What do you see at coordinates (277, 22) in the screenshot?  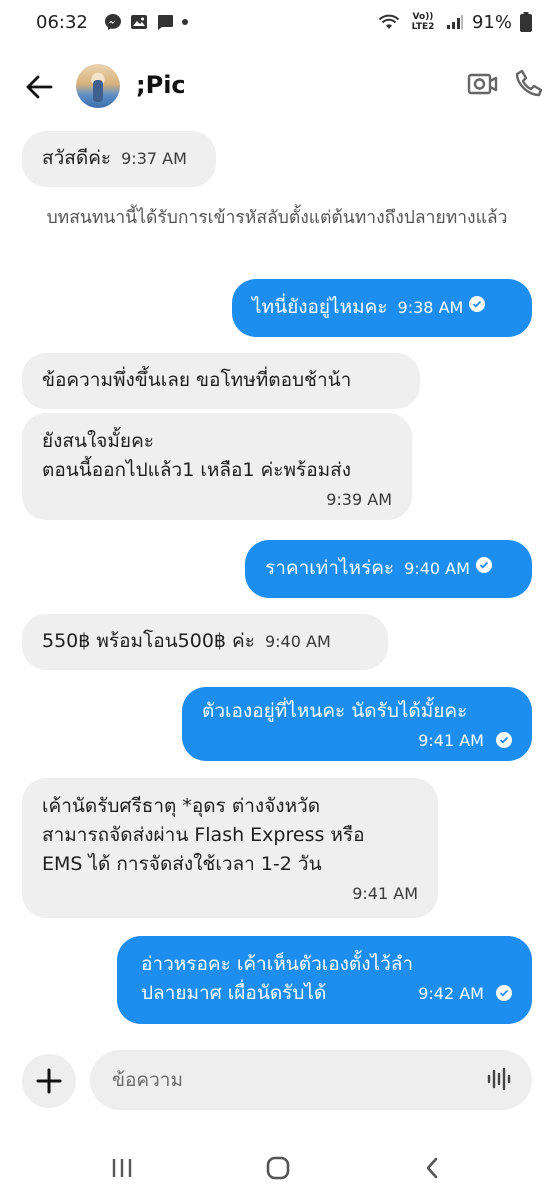 I see `status-bar: 06:32 Vo)) LTE2 91%` at bounding box center [277, 22].